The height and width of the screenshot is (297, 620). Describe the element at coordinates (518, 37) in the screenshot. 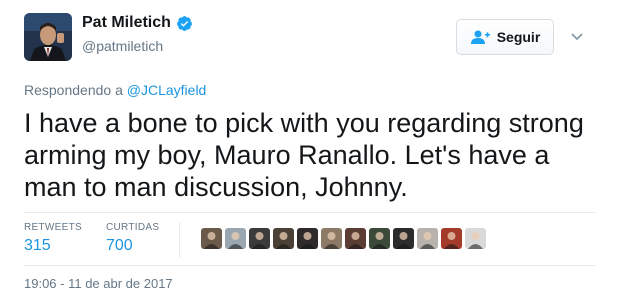

I see `follow-button-label: Seguir` at that location.